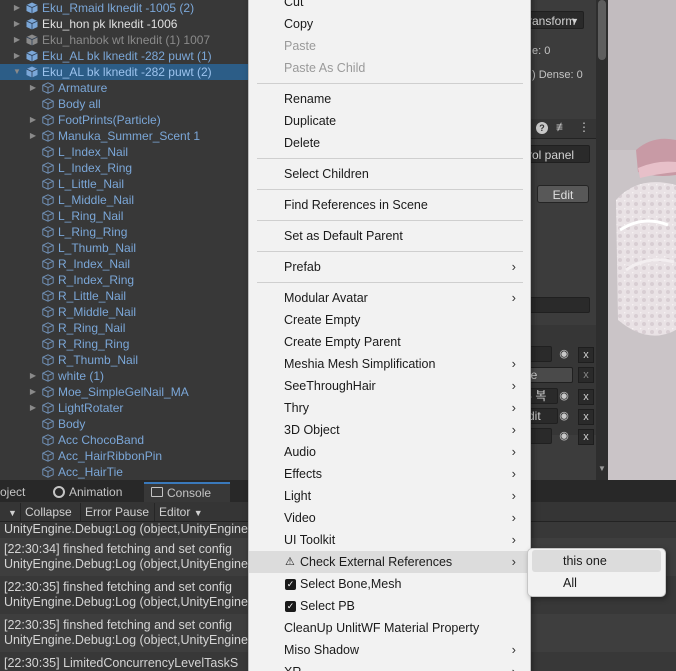 This screenshot has height=671, width=676. I want to click on menu-item-audio: Audio ›, so click(389, 452).